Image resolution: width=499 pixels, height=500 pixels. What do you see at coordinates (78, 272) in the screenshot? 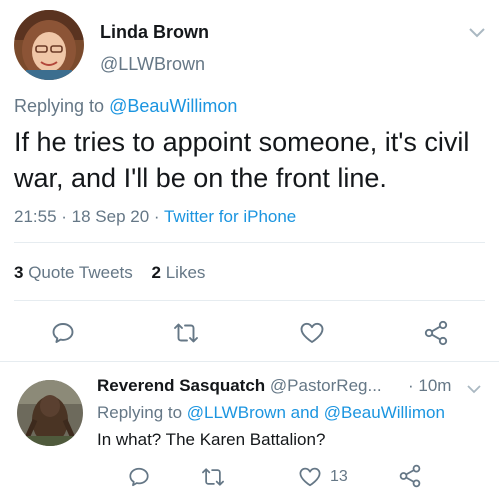
I see `quote-label: Quote Tweets` at bounding box center [78, 272].